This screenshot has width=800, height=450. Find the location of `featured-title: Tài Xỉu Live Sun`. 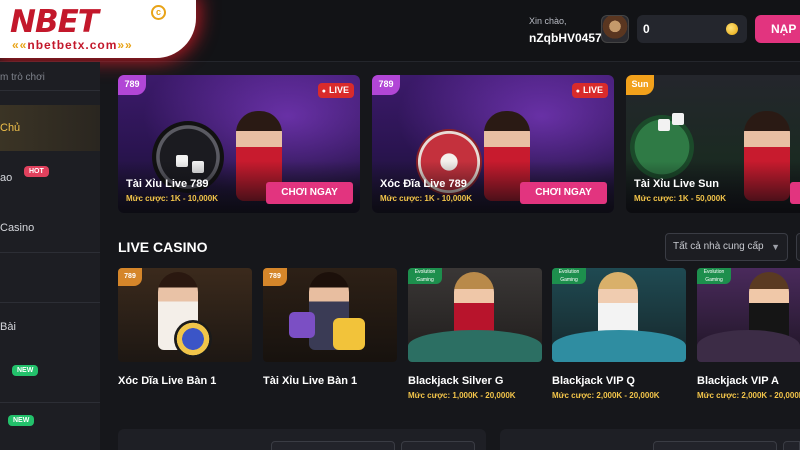

featured-title: Tài Xỉu Live Sun is located at coordinates (676, 184).